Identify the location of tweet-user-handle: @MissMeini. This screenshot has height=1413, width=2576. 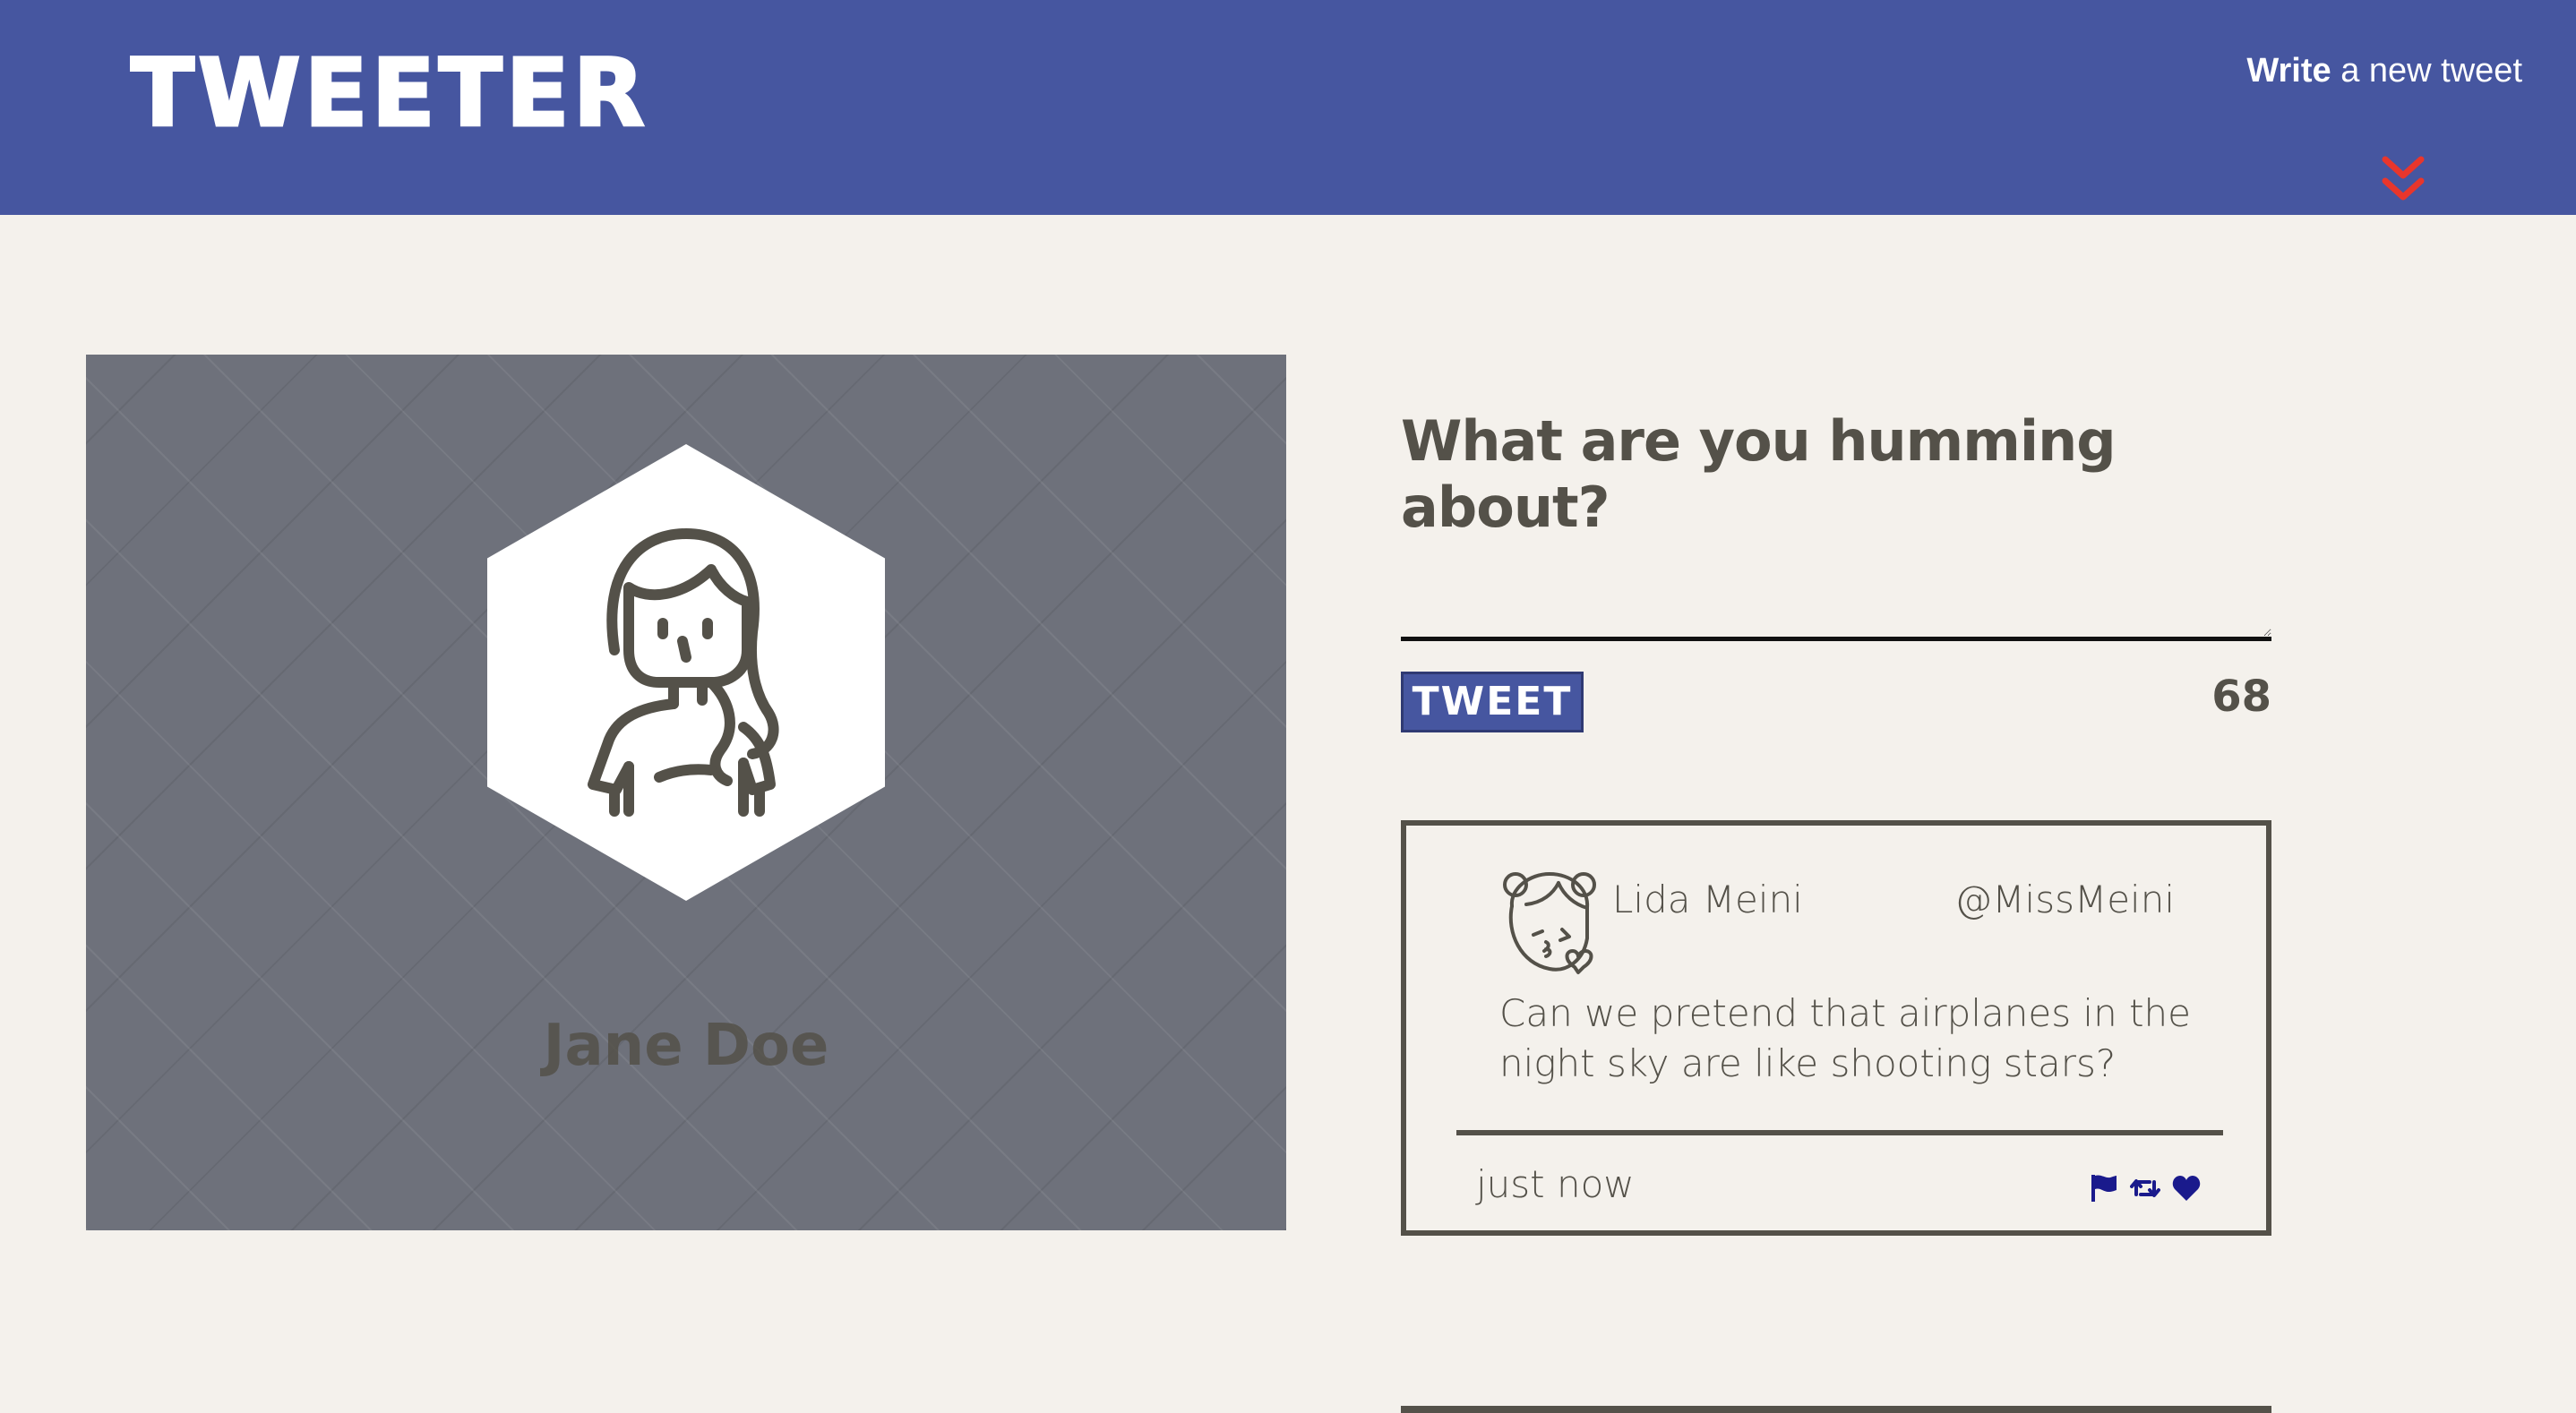
(2064, 900).